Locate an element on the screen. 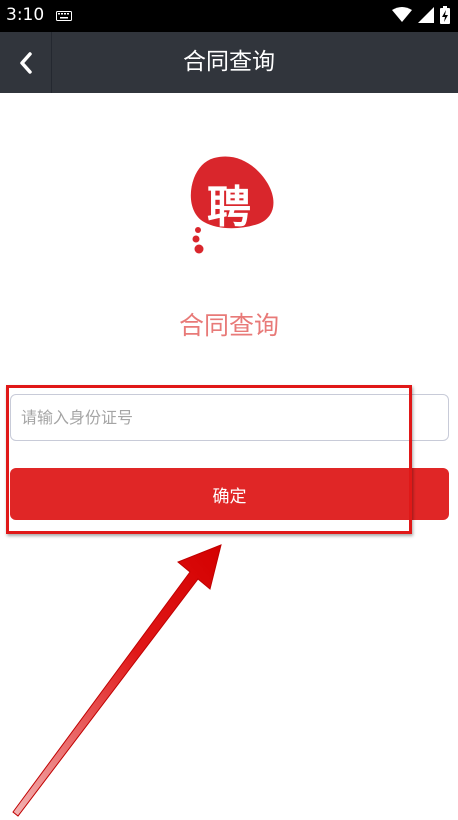  form-heading: 合同查询 is located at coordinates (228, 325).